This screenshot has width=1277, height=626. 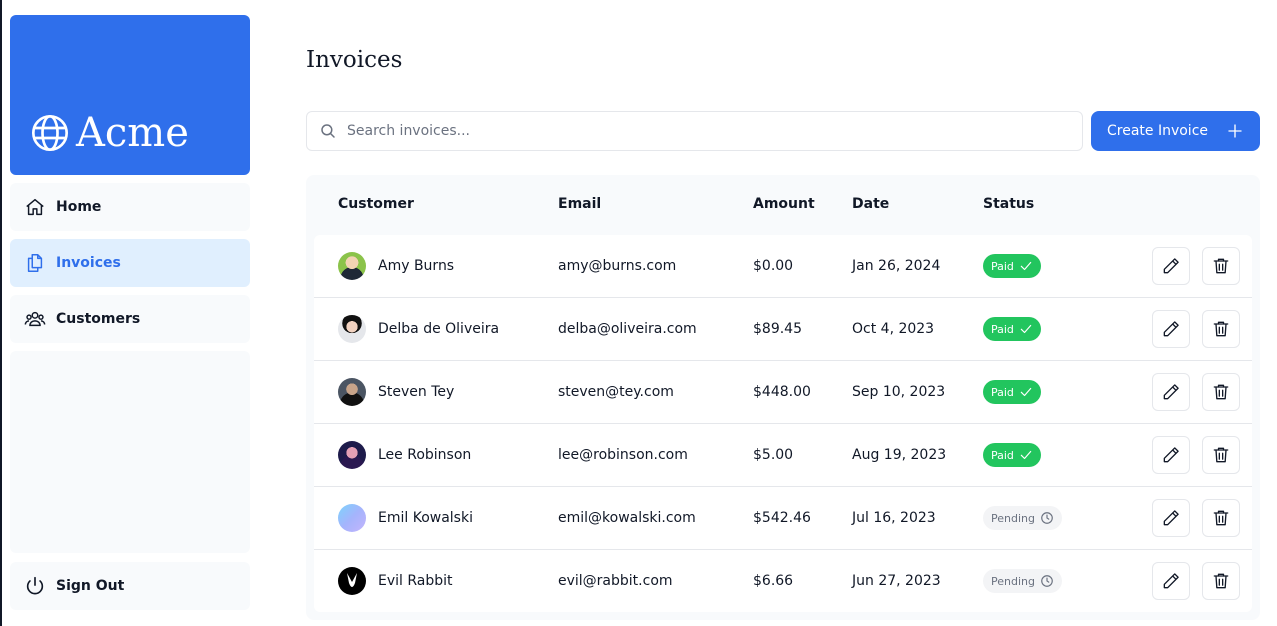 I want to click on invoice-date: Oct 4, 2023, so click(x=893, y=329).